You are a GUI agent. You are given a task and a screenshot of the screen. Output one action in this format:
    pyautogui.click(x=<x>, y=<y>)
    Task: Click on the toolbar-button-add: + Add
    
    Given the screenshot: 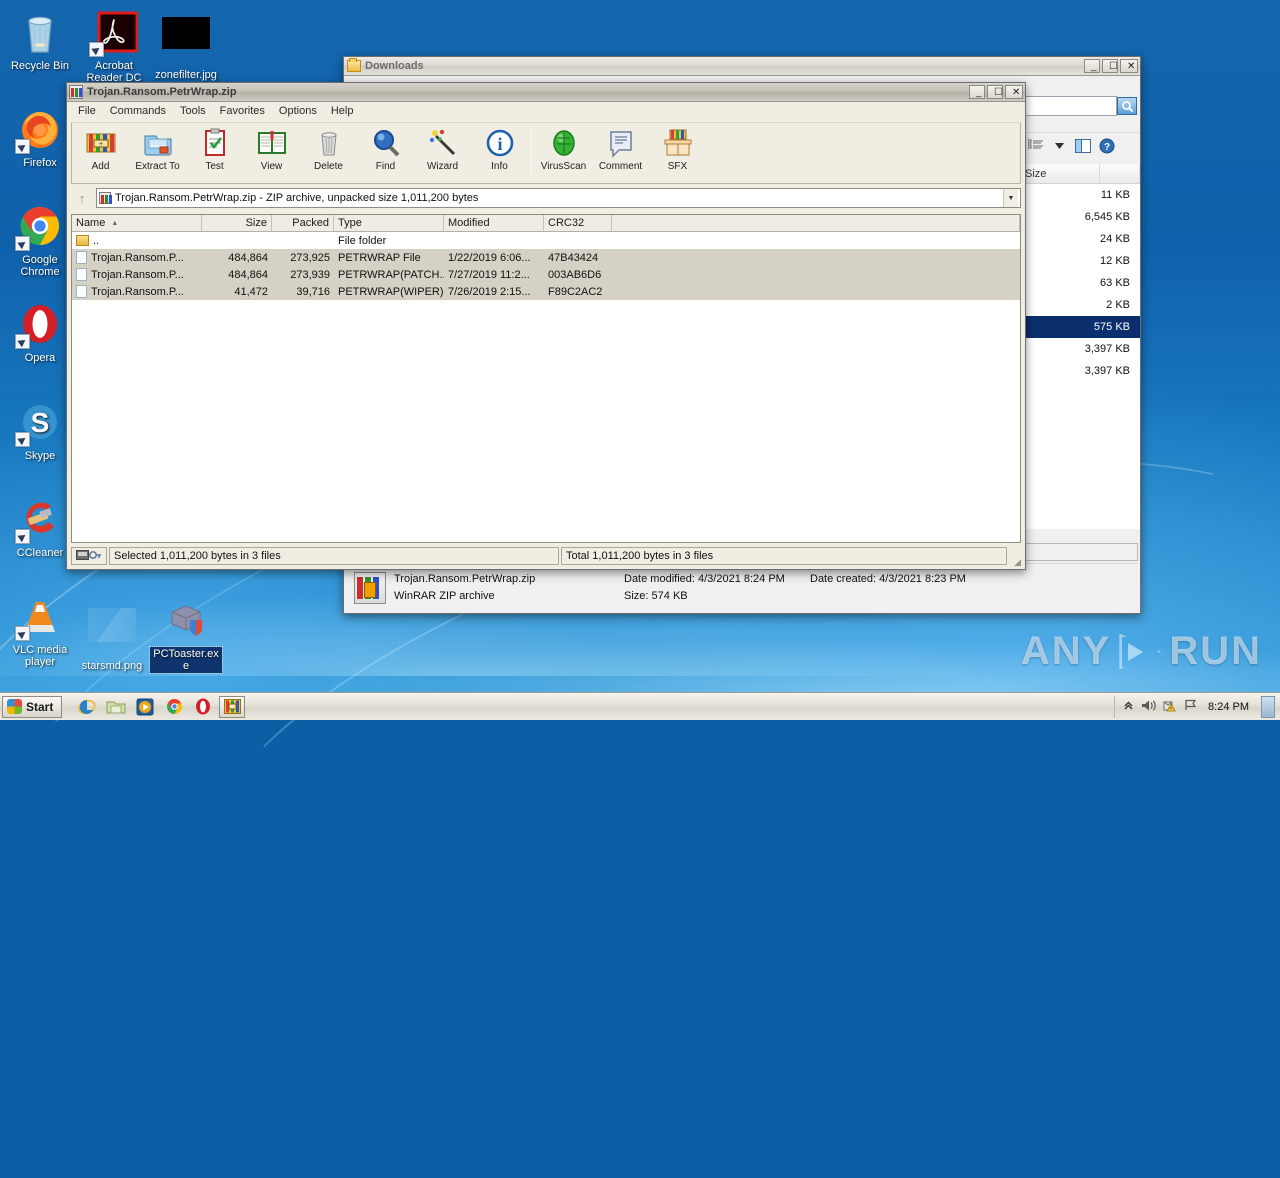 What is the action you would take?
    pyautogui.click(x=100, y=153)
    